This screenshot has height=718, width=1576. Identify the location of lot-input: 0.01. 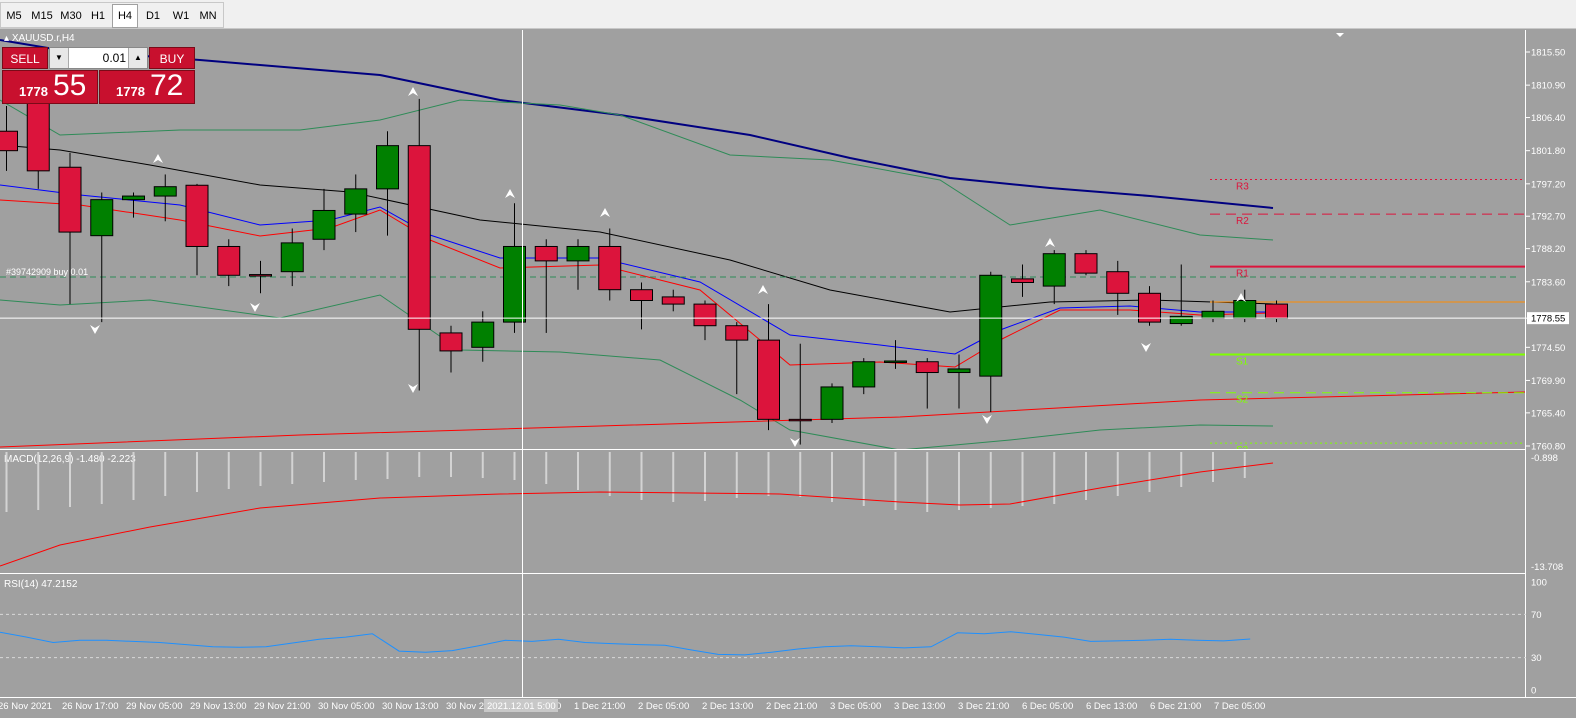
(98, 58).